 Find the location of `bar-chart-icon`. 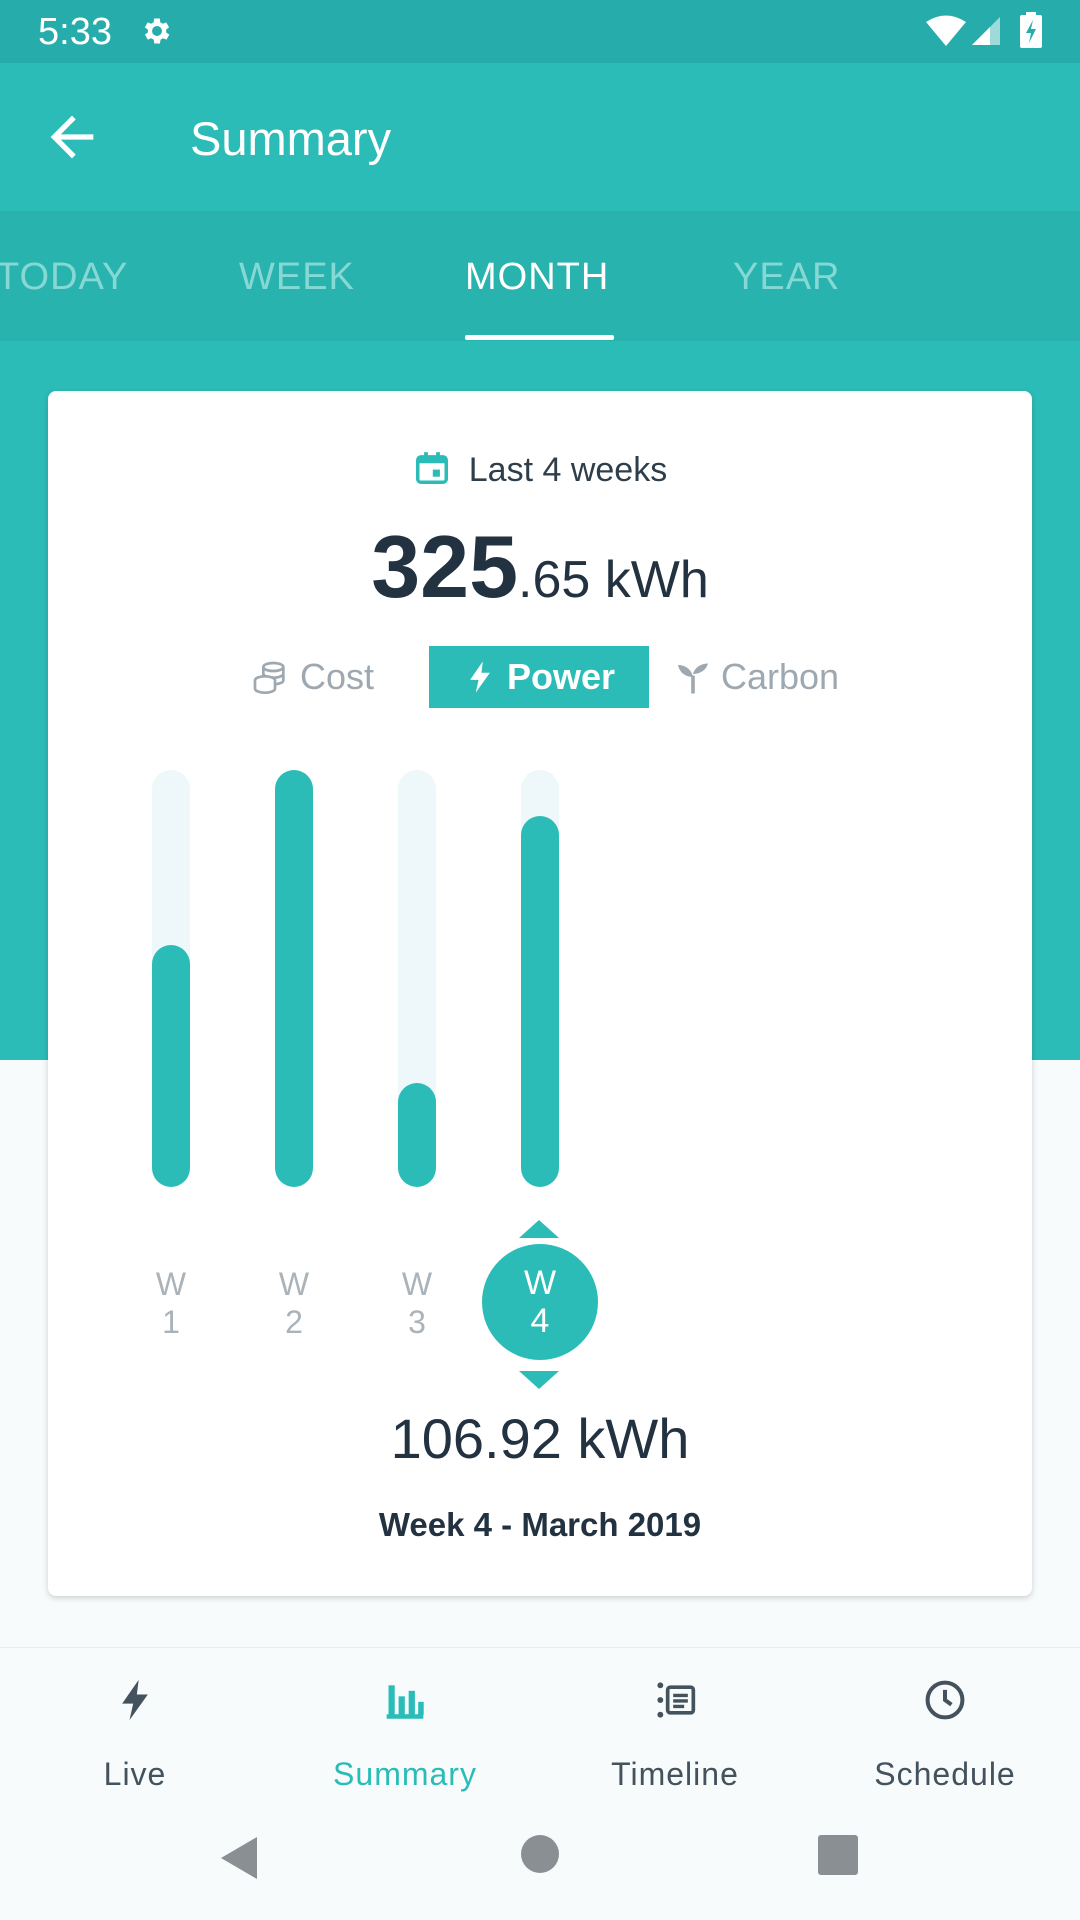

bar-chart-icon is located at coordinates (405, 1702).